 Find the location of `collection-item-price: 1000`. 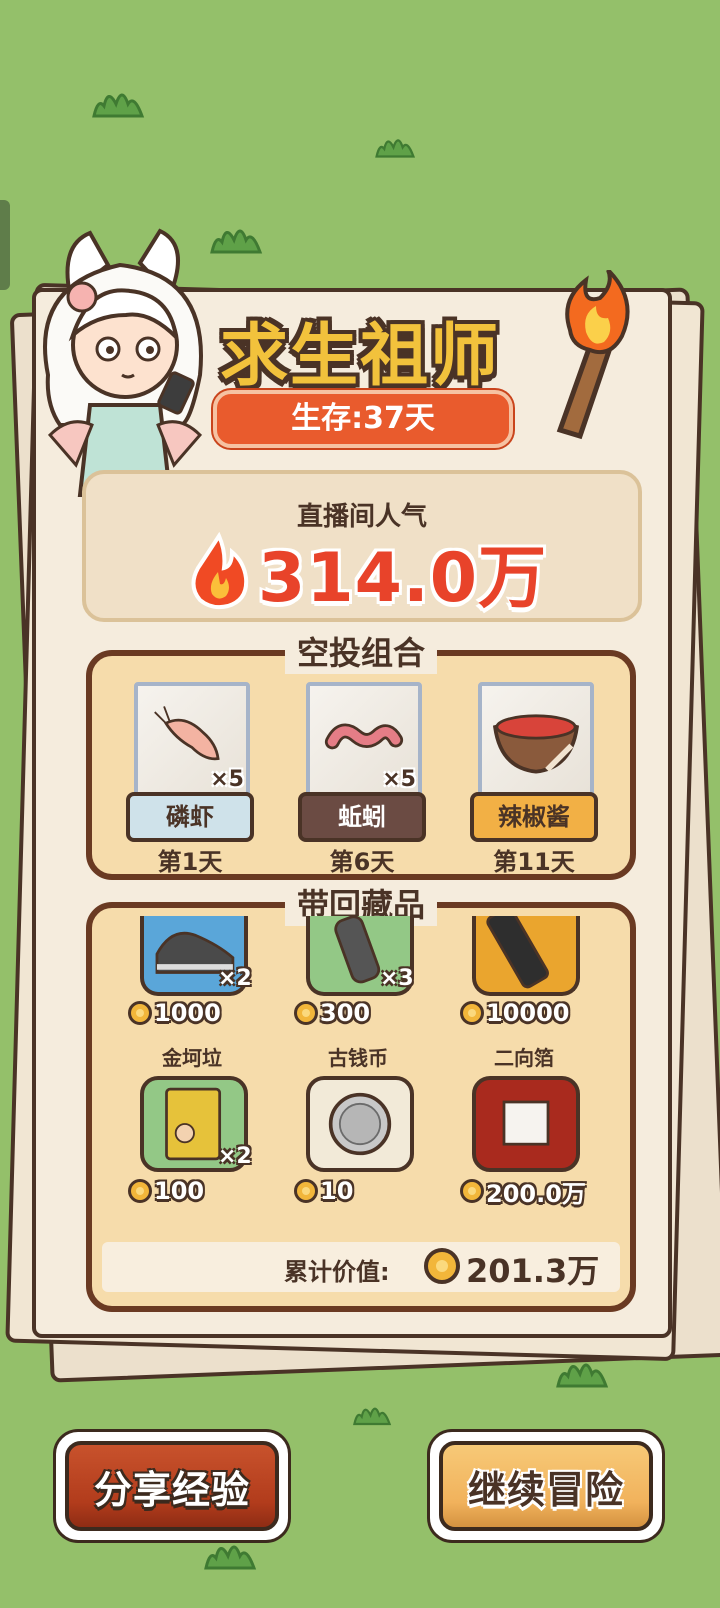

collection-item-price: 1000 is located at coordinates (174, 1013).